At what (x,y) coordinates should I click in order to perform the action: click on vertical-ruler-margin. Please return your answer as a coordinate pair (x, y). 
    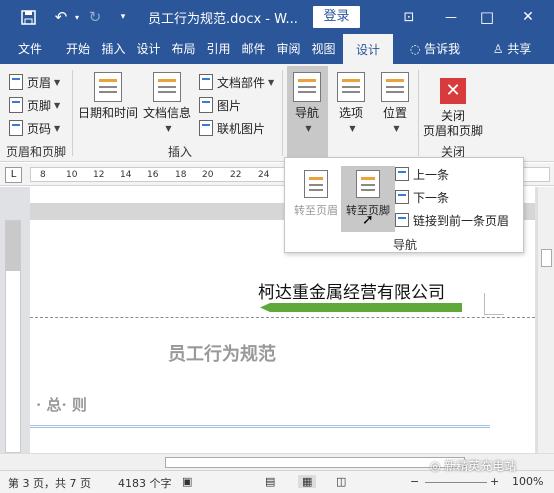
    Looking at the image, I should click on (13, 246).